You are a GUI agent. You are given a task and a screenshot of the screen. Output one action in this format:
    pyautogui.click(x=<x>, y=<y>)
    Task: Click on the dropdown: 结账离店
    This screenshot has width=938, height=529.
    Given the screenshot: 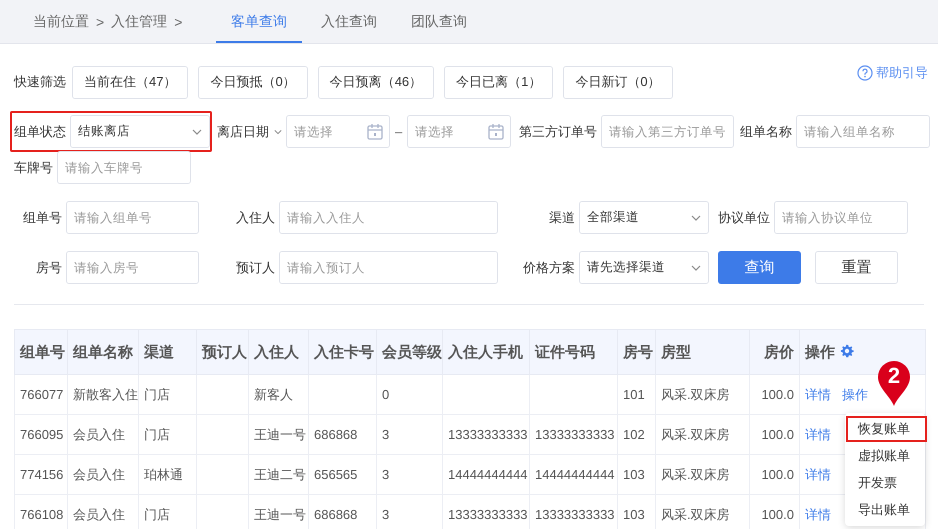 What is the action you would take?
    pyautogui.click(x=140, y=131)
    